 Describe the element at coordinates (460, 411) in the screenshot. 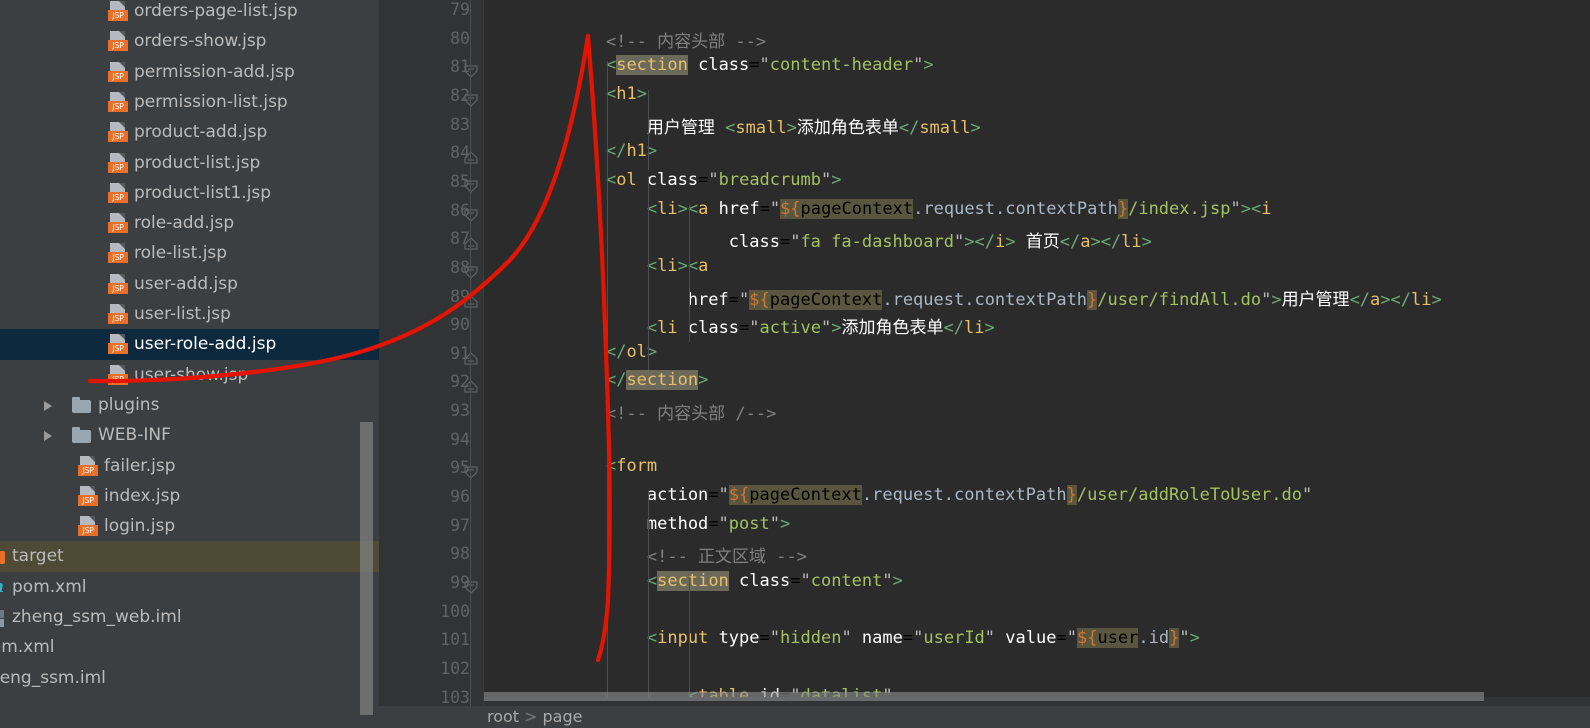

I see `line-number: 93` at that location.